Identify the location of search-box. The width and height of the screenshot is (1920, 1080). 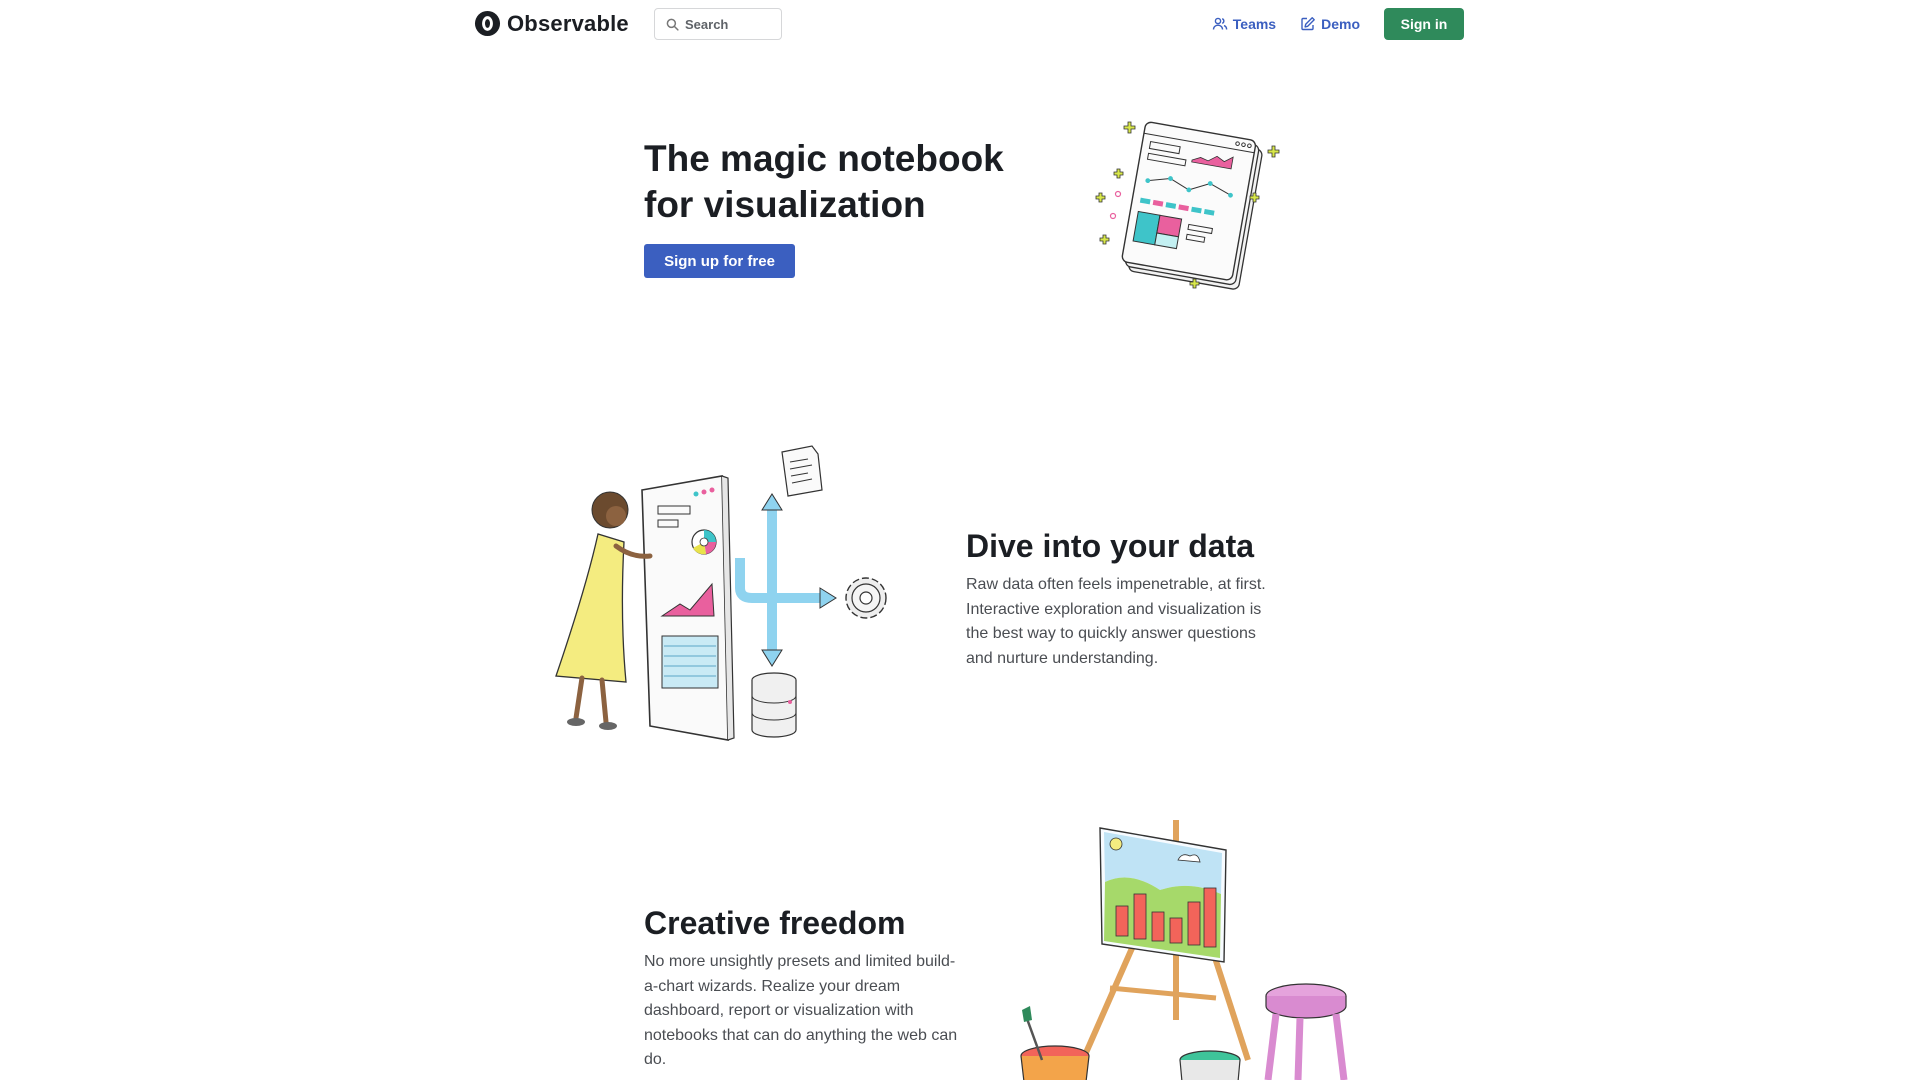
(718, 24).